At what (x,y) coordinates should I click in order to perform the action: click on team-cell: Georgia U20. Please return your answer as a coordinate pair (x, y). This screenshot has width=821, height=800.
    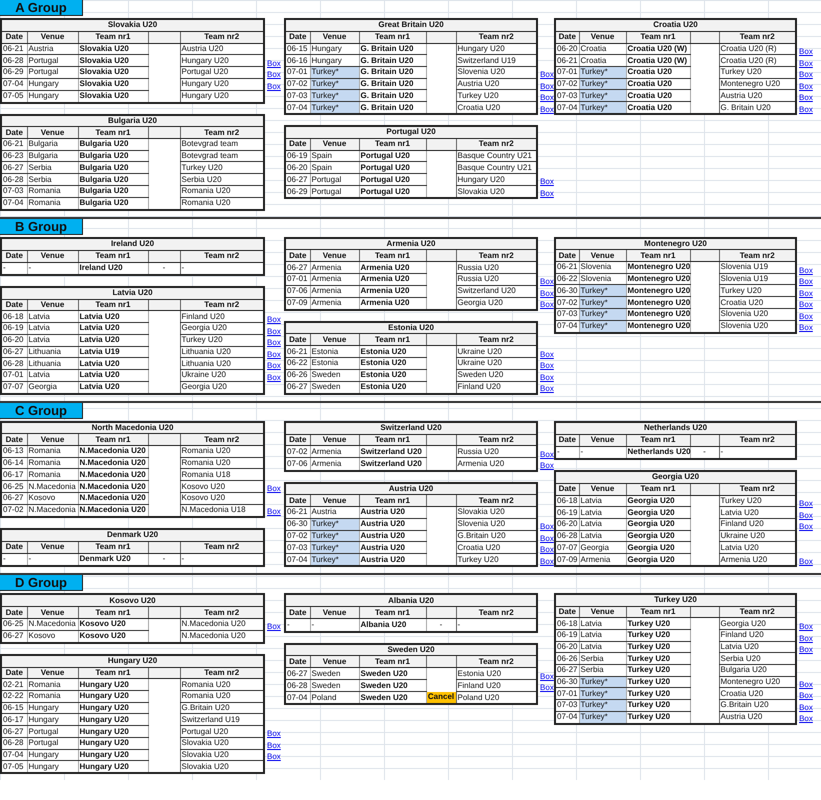
    Looking at the image, I should click on (222, 387).